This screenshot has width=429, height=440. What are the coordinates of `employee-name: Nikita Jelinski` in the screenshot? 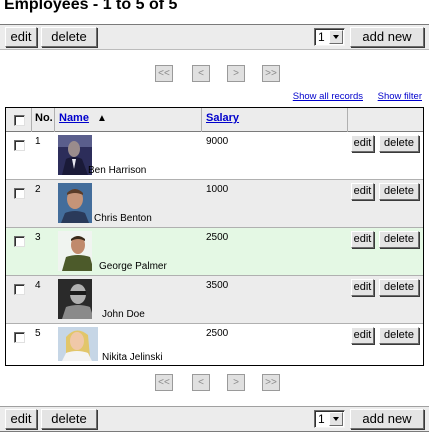 It's located at (132, 357).